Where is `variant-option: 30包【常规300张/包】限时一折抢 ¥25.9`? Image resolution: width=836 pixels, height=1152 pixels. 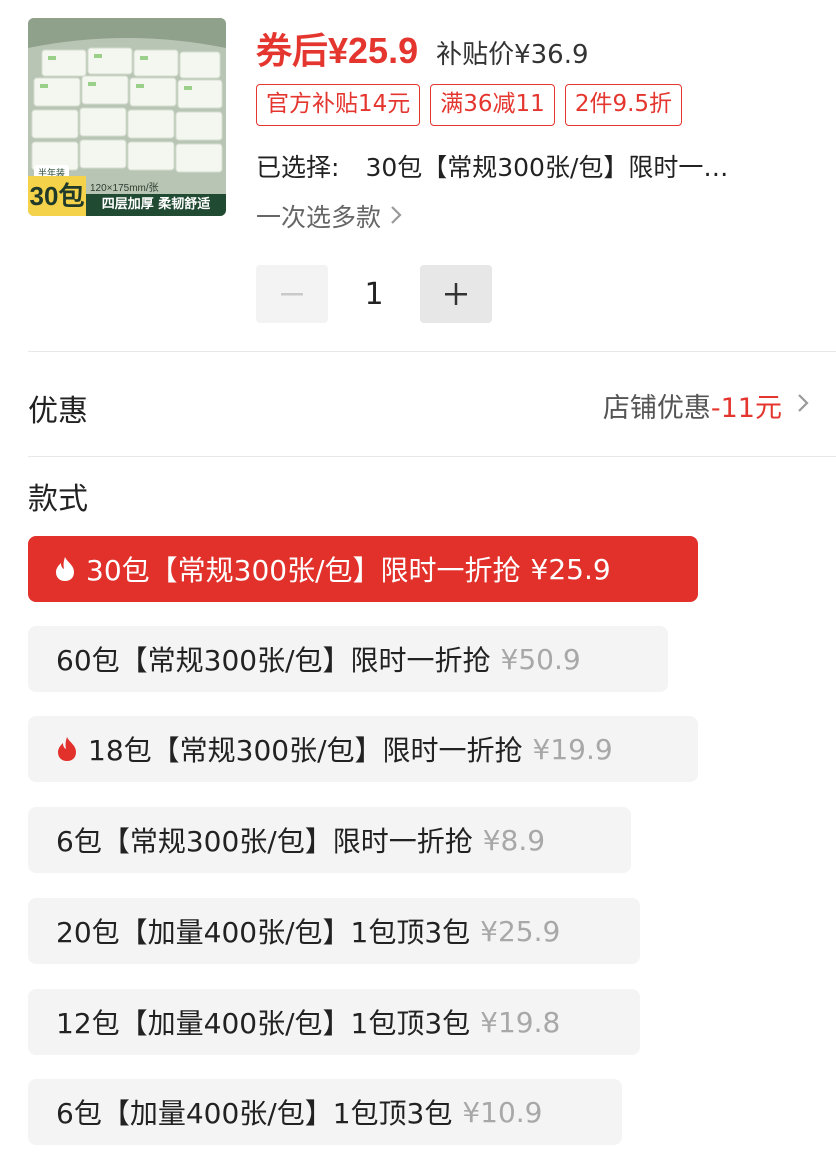 variant-option: 30包【常规300张/包】限时一折抢 ¥25.9 is located at coordinates (363, 569).